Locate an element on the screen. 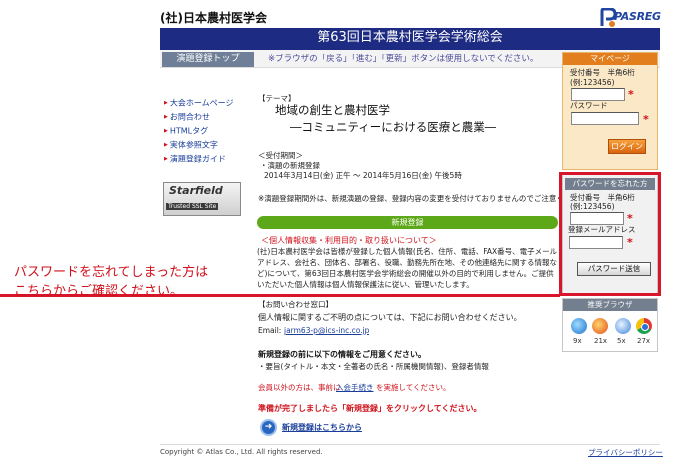  prep-body: ・要旨(タイトル・本文・全著者の氏名・所属機関情報)、登録者情報 is located at coordinates (373, 366).